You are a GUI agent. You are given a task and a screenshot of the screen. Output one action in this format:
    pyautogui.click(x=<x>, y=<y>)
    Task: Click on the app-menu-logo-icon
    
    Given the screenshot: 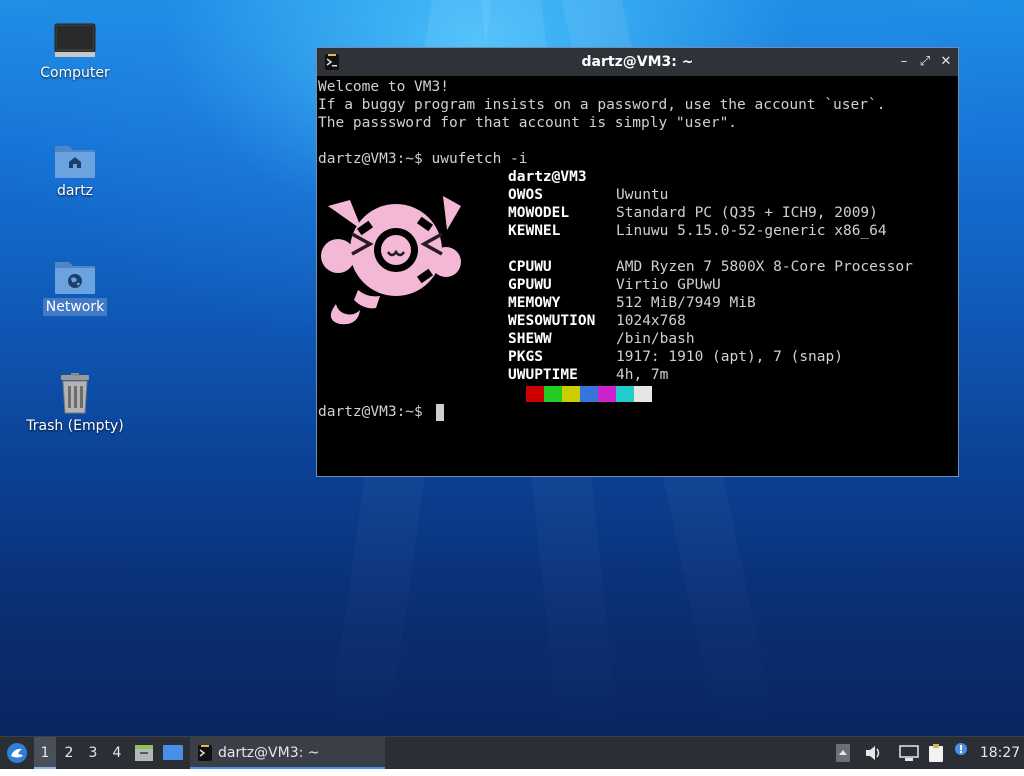 What is the action you would take?
    pyautogui.click(x=17, y=753)
    